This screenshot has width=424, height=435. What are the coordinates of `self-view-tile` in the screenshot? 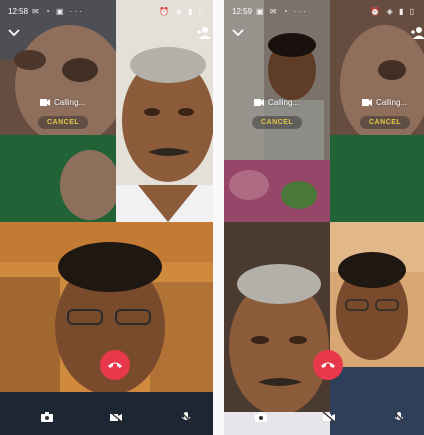 It's located at (377, 328).